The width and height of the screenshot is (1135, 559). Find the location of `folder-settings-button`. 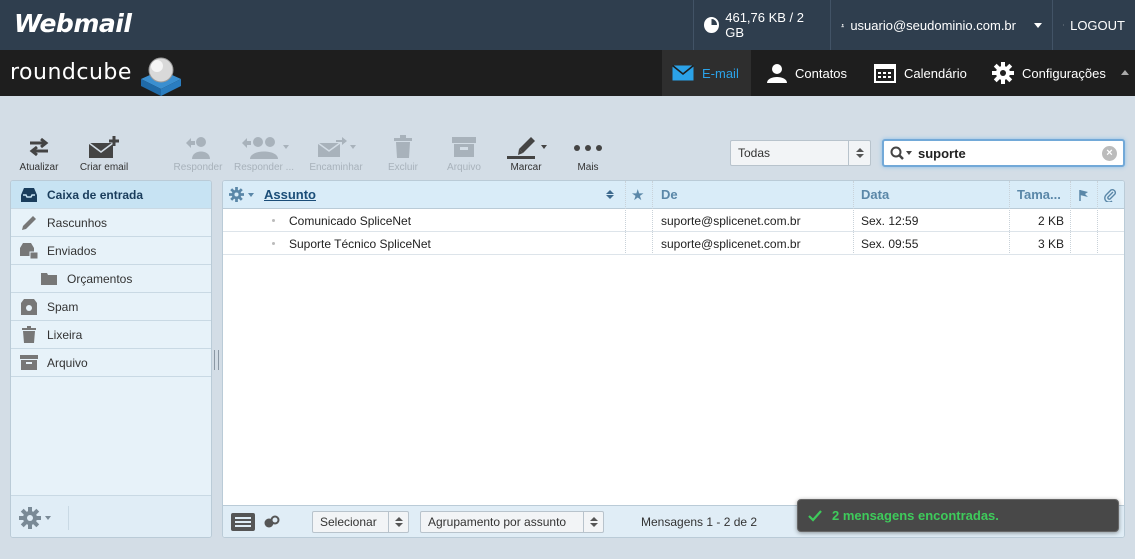

folder-settings-button is located at coordinates (44, 518).